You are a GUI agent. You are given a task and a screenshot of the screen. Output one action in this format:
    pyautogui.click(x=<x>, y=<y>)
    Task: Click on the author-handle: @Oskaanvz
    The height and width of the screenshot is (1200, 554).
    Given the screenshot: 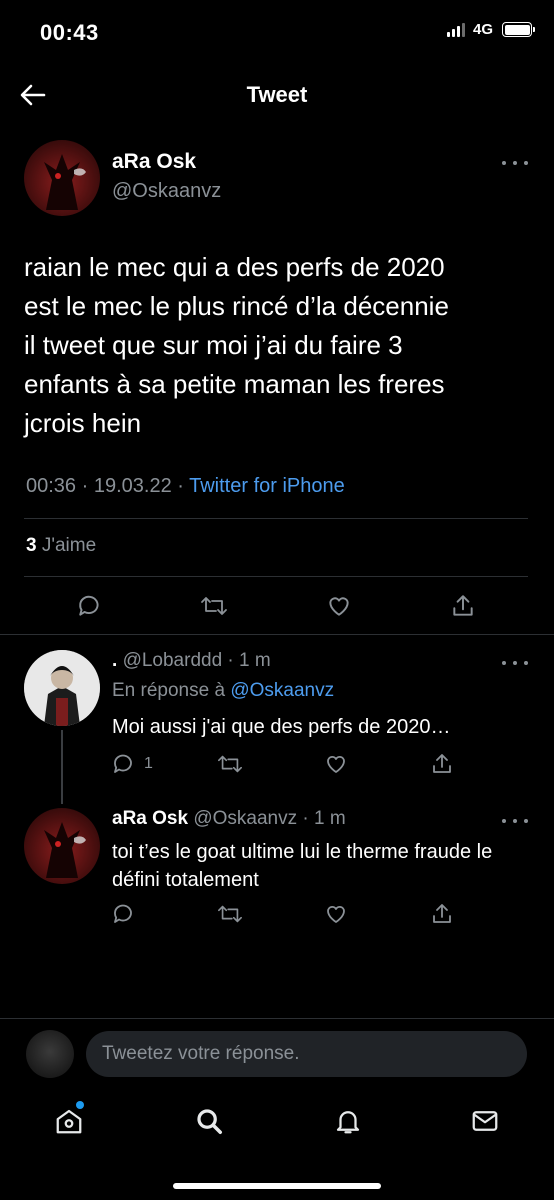 What is the action you would take?
    pyautogui.click(x=166, y=191)
    